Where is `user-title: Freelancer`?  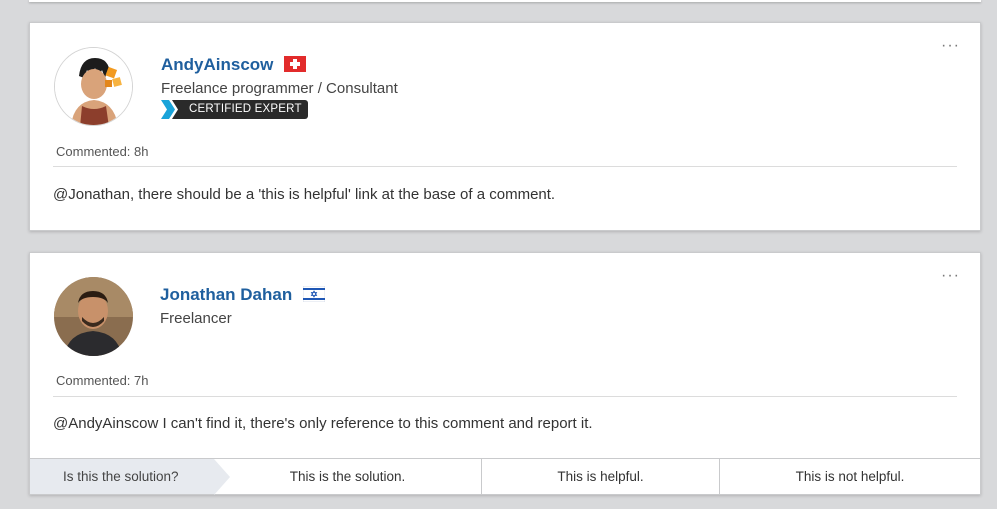 user-title: Freelancer is located at coordinates (196, 318).